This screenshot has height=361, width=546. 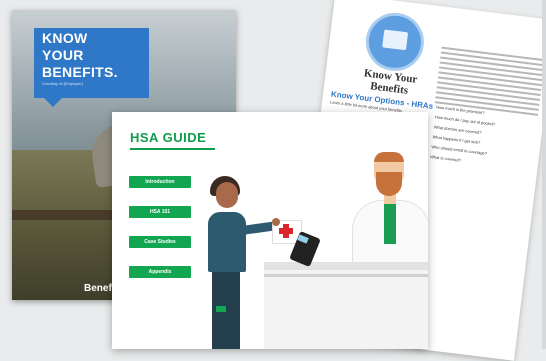 I want to click on medical-cross-icon, so click(x=286, y=231).